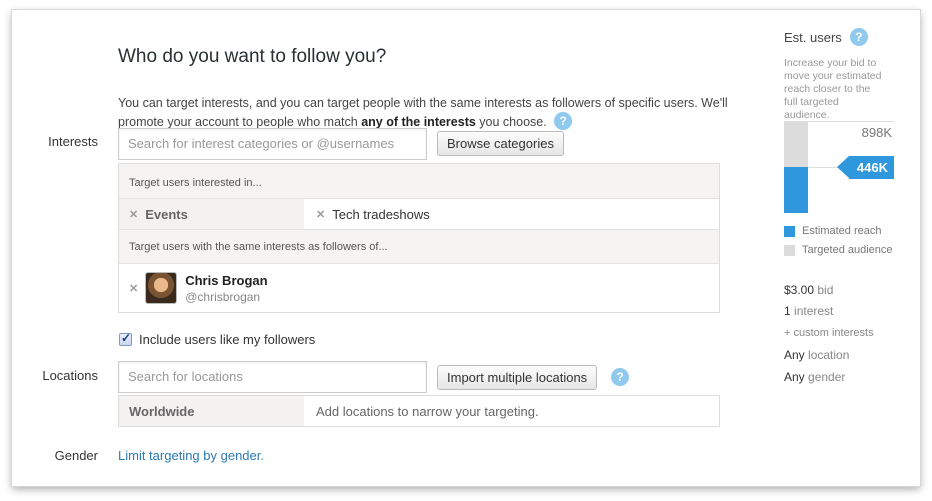 The height and width of the screenshot is (501, 932). I want to click on interest-stat: 1 interest, so click(808, 311).